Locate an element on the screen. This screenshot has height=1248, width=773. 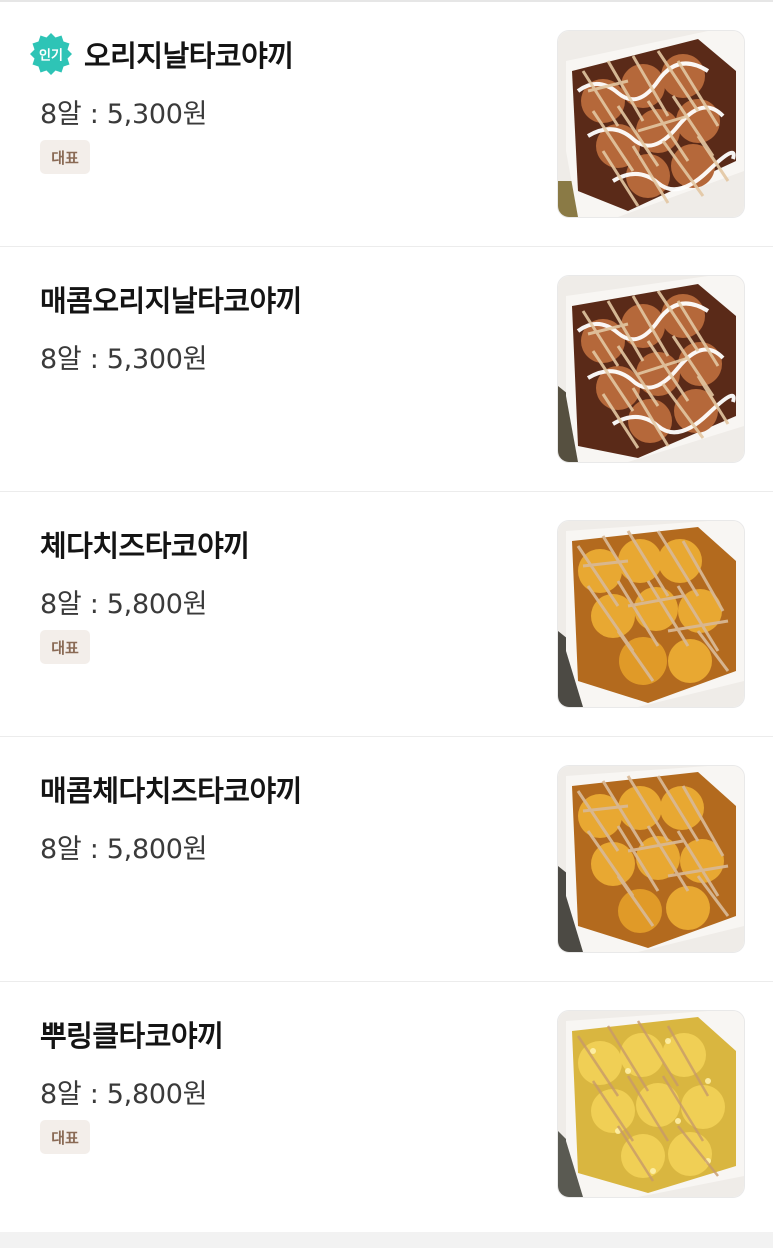
menu-item-title-row: 뿌링클타코야끼 is located at coordinates (132, 1034).